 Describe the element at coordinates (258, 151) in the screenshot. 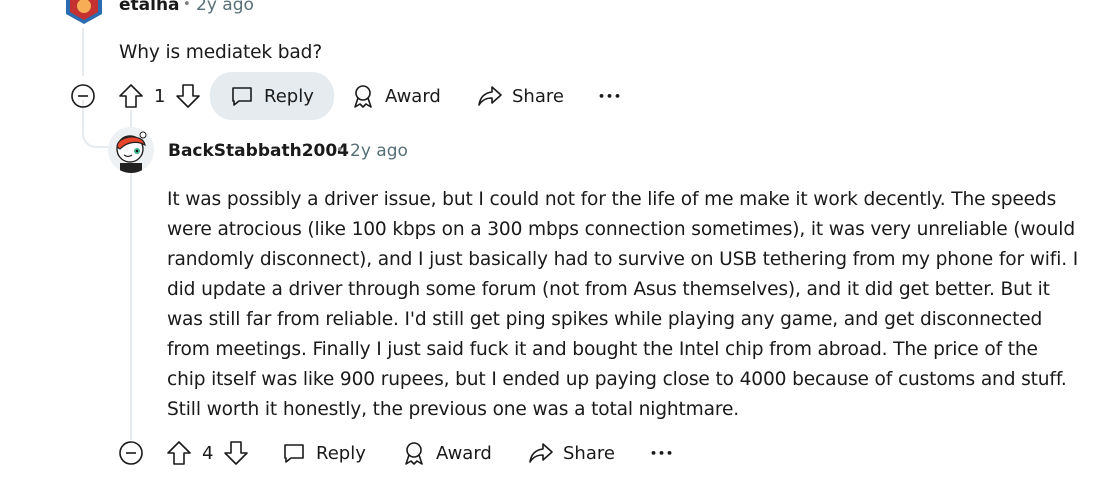

I see `username: BackStabbath2004` at that location.